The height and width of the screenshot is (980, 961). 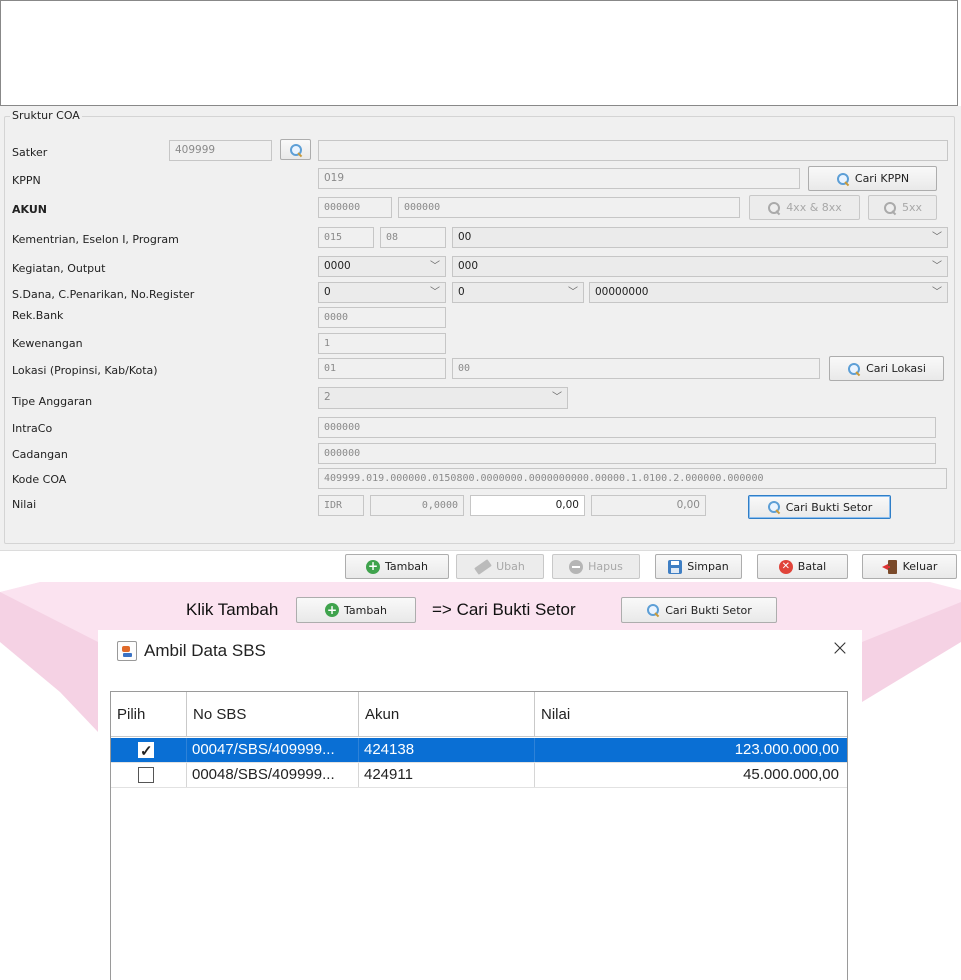 What do you see at coordinates (38, 315) in the screenshot?
I see `rekbank-label: Rek.Bank` at bounding box center [38, 315].